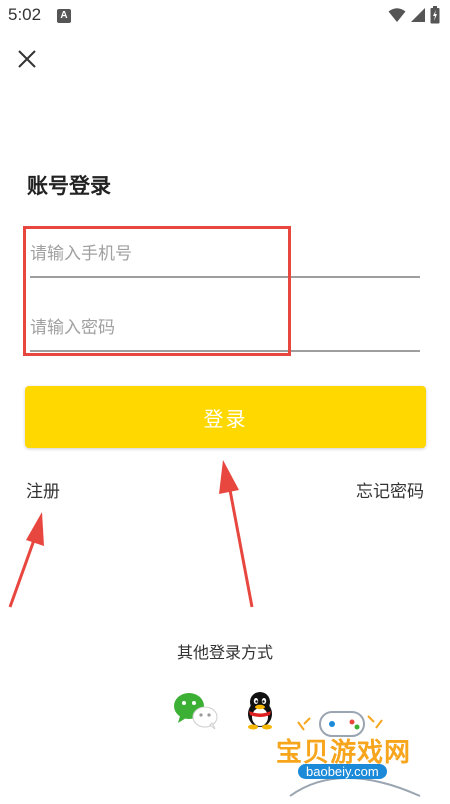 This screenshot has height=804, width=450. Describe the element at coordinates (26, 560) in the screenshot. I see `arrow-to-register` at that location.